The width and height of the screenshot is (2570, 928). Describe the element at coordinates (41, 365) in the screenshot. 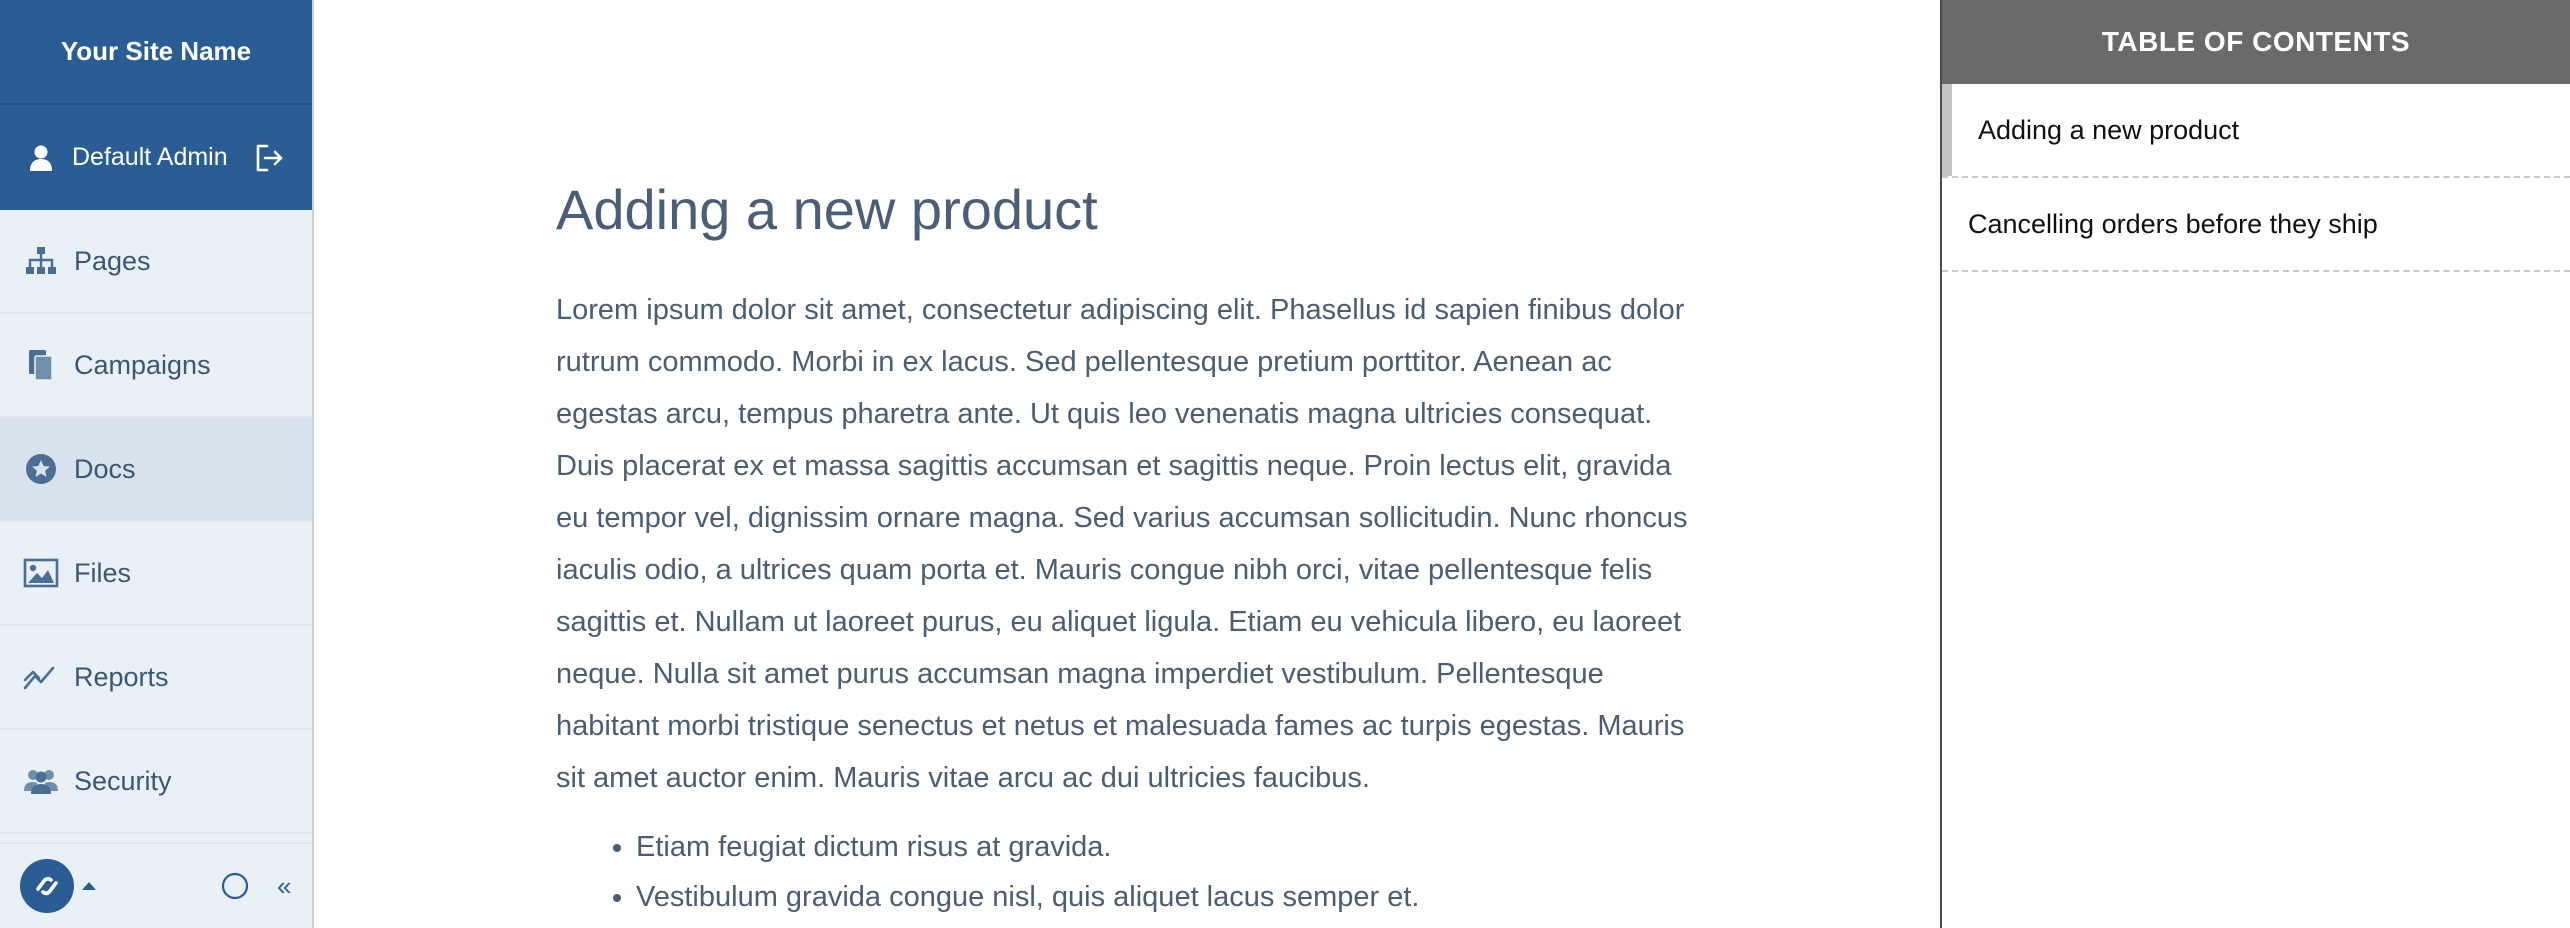

I see `copy-icon` at that location.